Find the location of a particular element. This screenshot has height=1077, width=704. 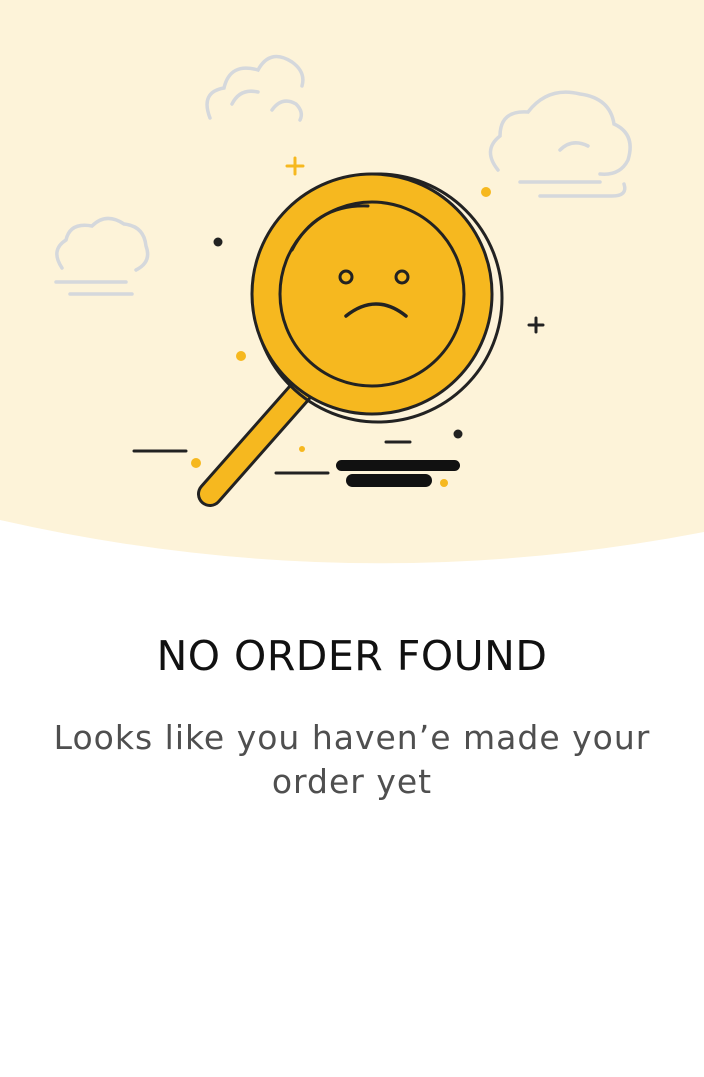

empty-state-title: NO ORDER FOUND is located at coordinates (352, 656).